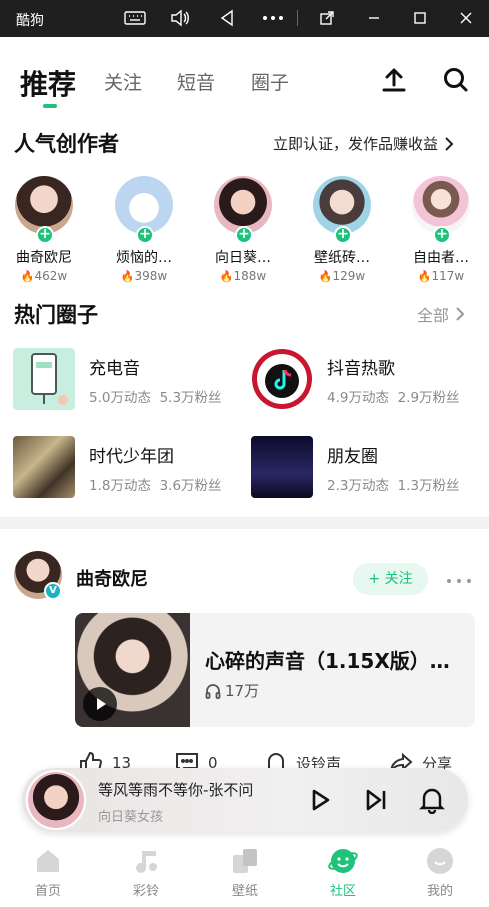 Image resolution: width=489 pixels, height=907 pixels. I want to click on next-track-icon, so click(376, 800).